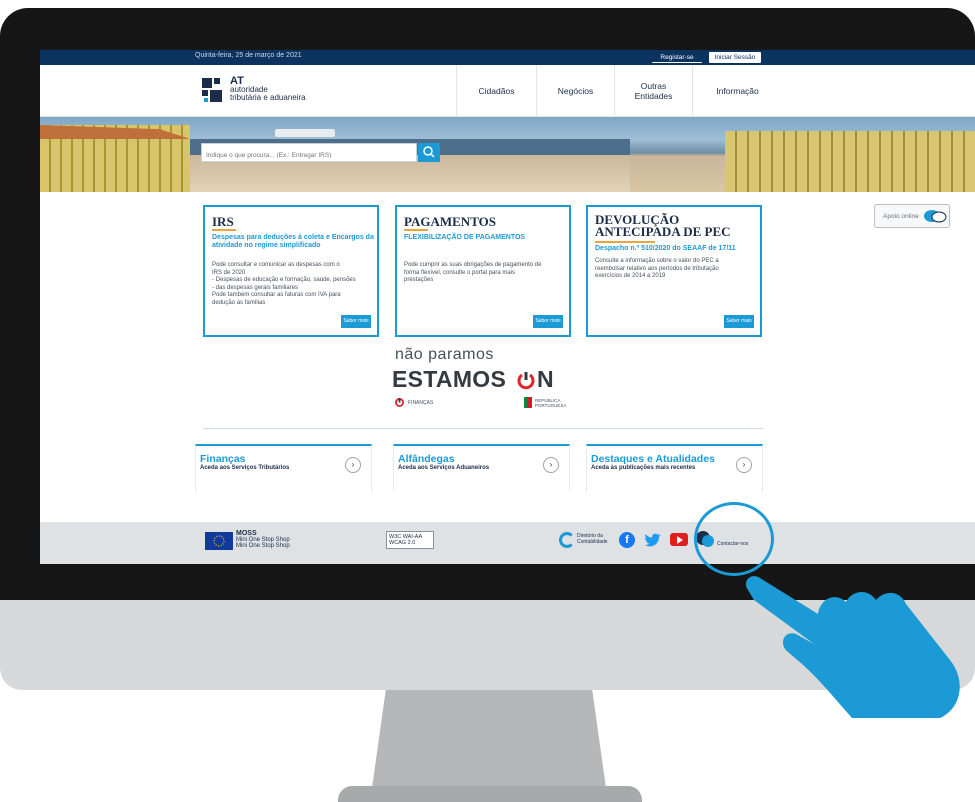 The image size is (975, 802). What do you see at coordinates (444, 468) in the screenshot?
I see `section-subtitle: Aceda aos Serviços Aduaneiros` at bounding box center [444, 468].